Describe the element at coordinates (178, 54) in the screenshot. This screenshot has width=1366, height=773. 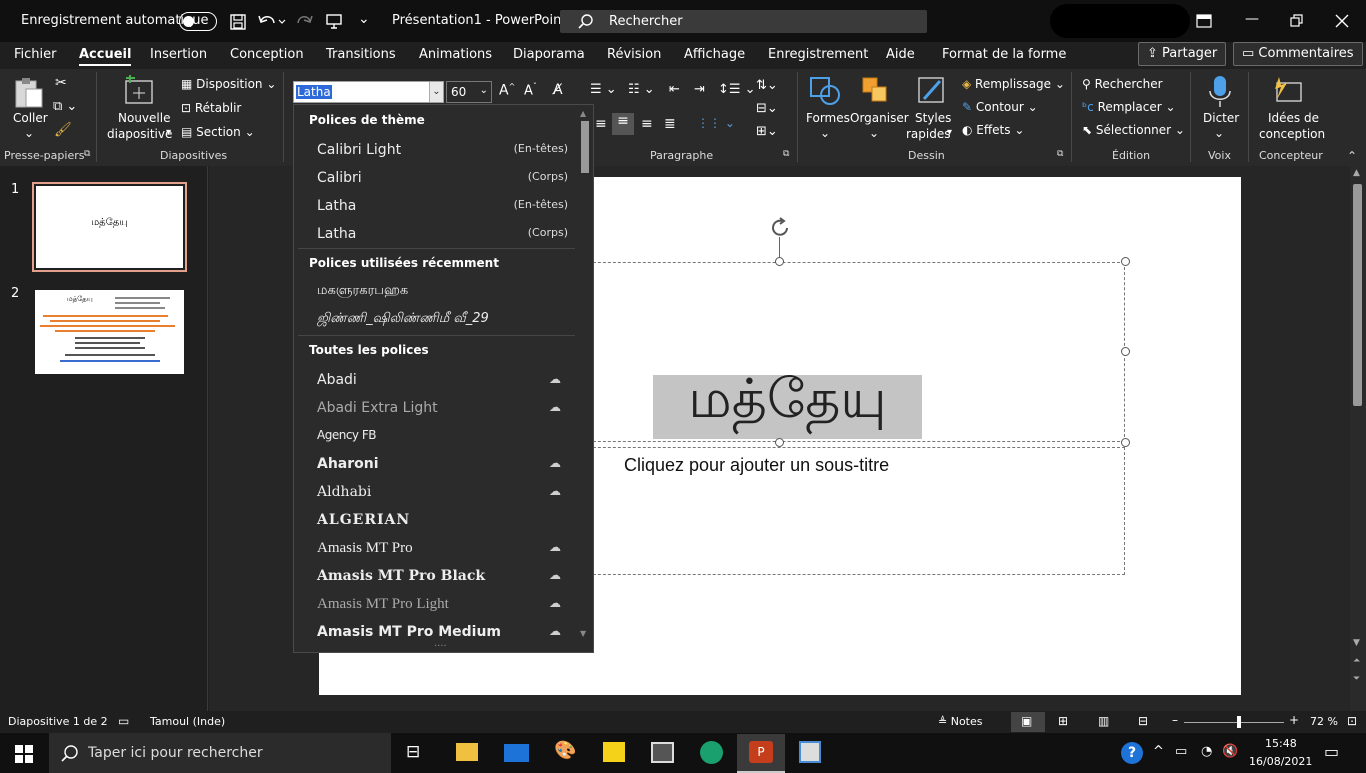
I see `tab-insertion: Insertion` at that location.